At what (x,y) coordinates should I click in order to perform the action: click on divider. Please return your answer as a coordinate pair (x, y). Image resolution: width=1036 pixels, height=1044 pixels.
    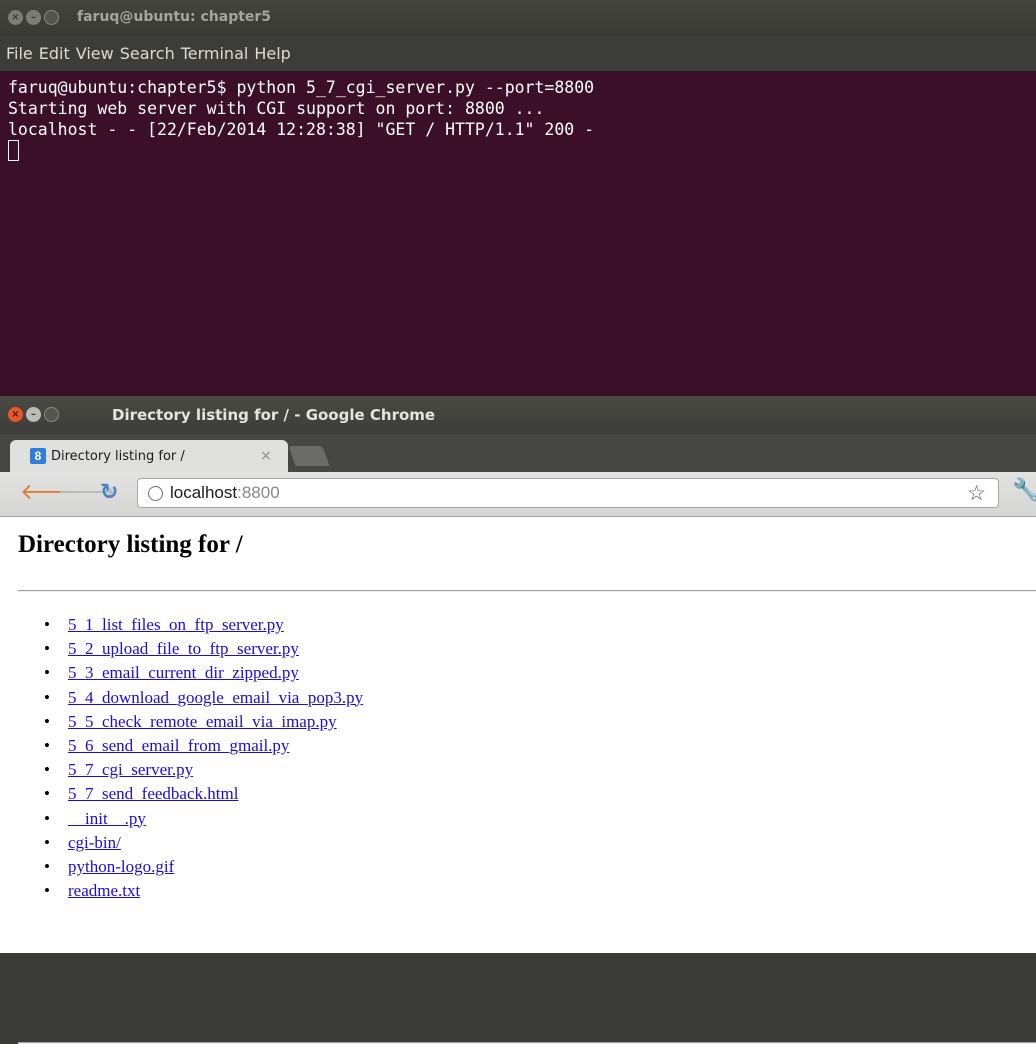
    Looking at the image, I should click on (527, 591).